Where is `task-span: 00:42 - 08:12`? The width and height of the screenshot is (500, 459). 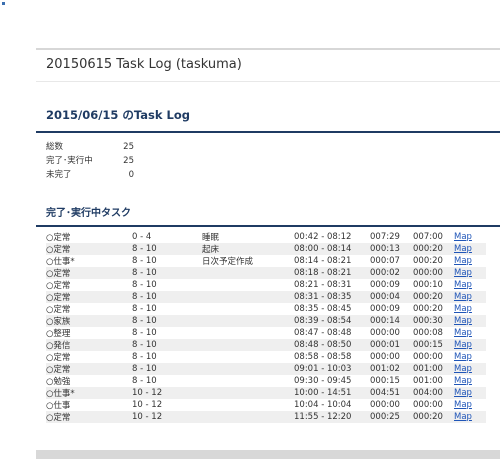
task-span: 00:42 - 08:12 is located at coordinates (323, 237).